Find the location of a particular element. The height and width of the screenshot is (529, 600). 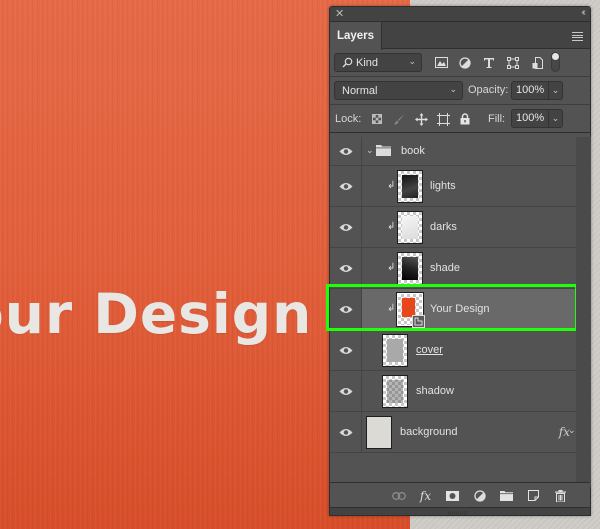

opacity-field: 100% ⌄ is located at coordinates (537, 90).